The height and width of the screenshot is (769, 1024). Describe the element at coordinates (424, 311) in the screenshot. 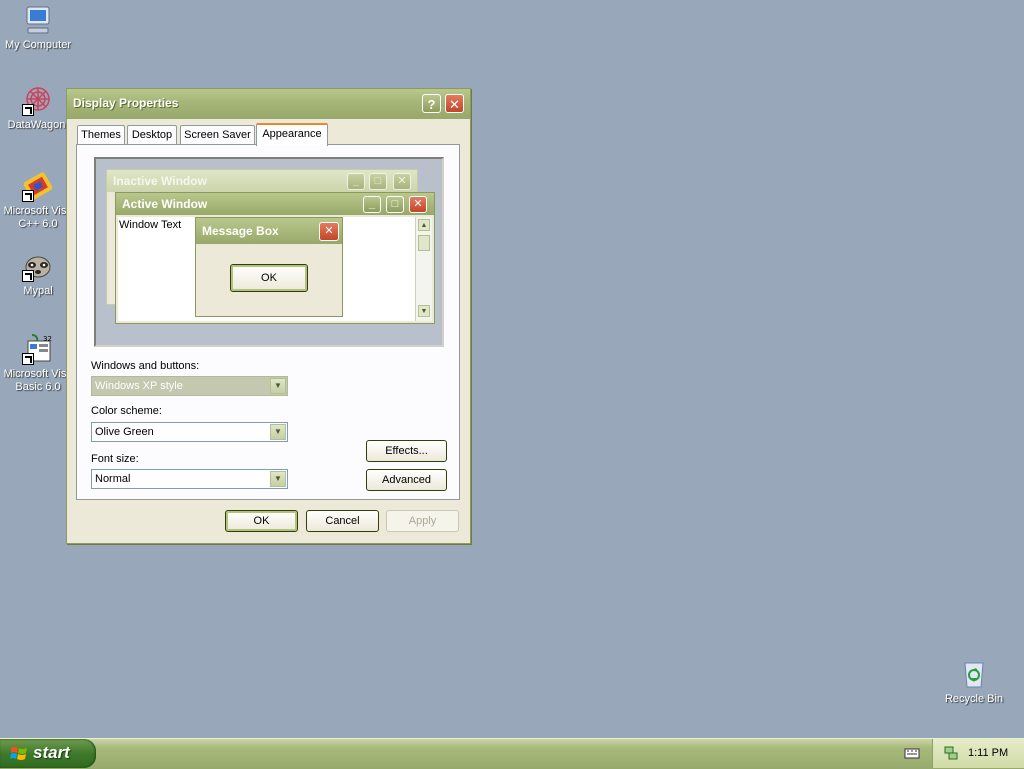

I see `scroll-down-icon: ▼` at that location.